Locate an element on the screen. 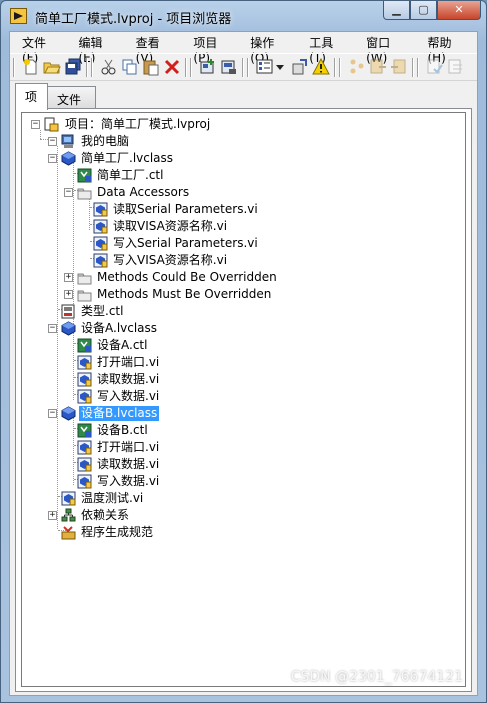 The width and height of the screenshot is (487, 703). tree-label: 简单工厂.ctl is located at coordinates (130, 175).